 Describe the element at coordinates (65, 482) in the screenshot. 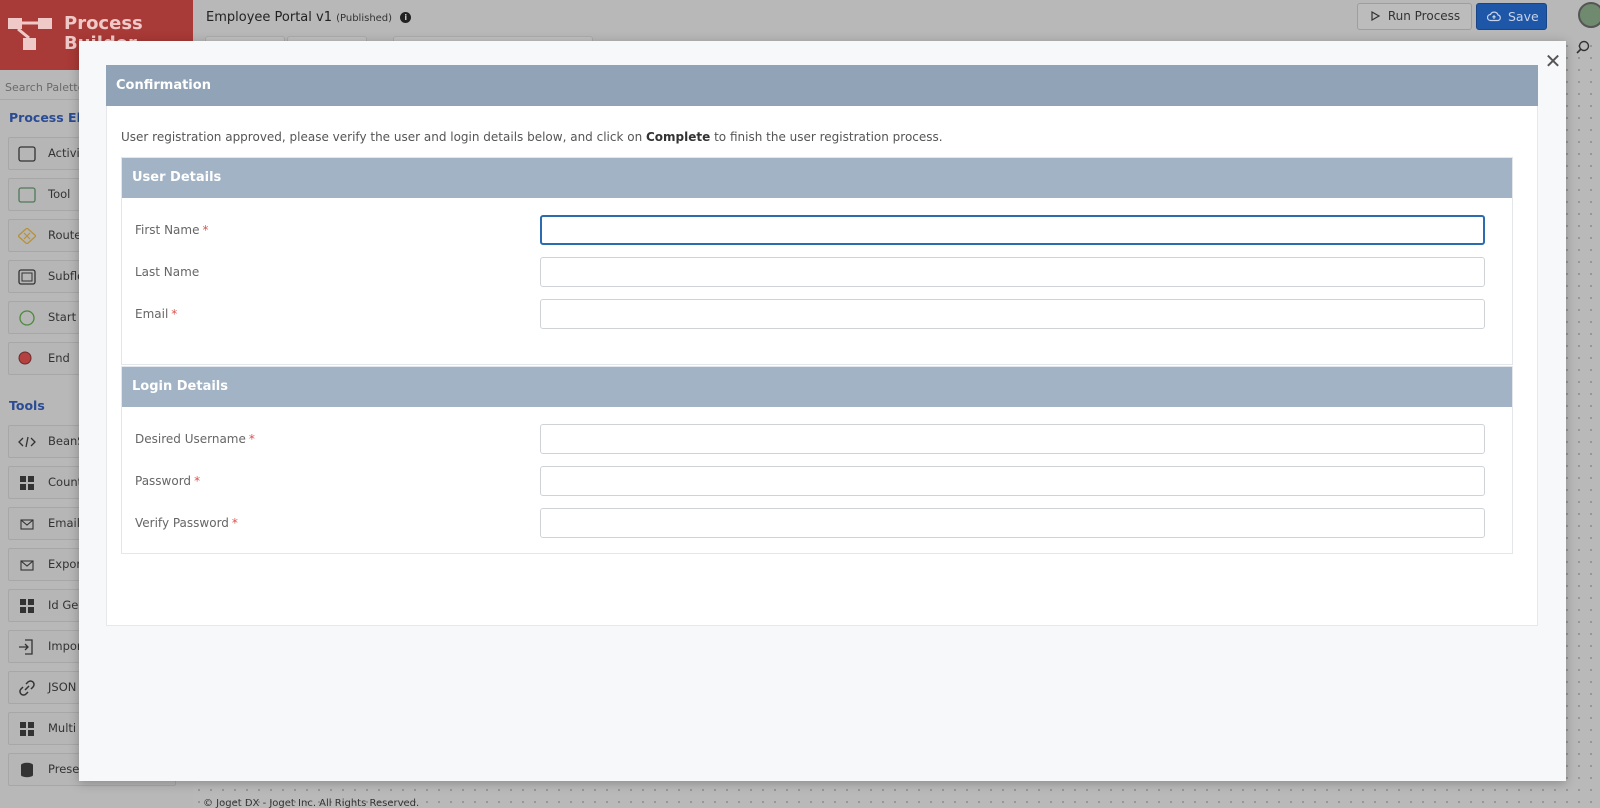

I see `palette-item-label: Count` at that location.